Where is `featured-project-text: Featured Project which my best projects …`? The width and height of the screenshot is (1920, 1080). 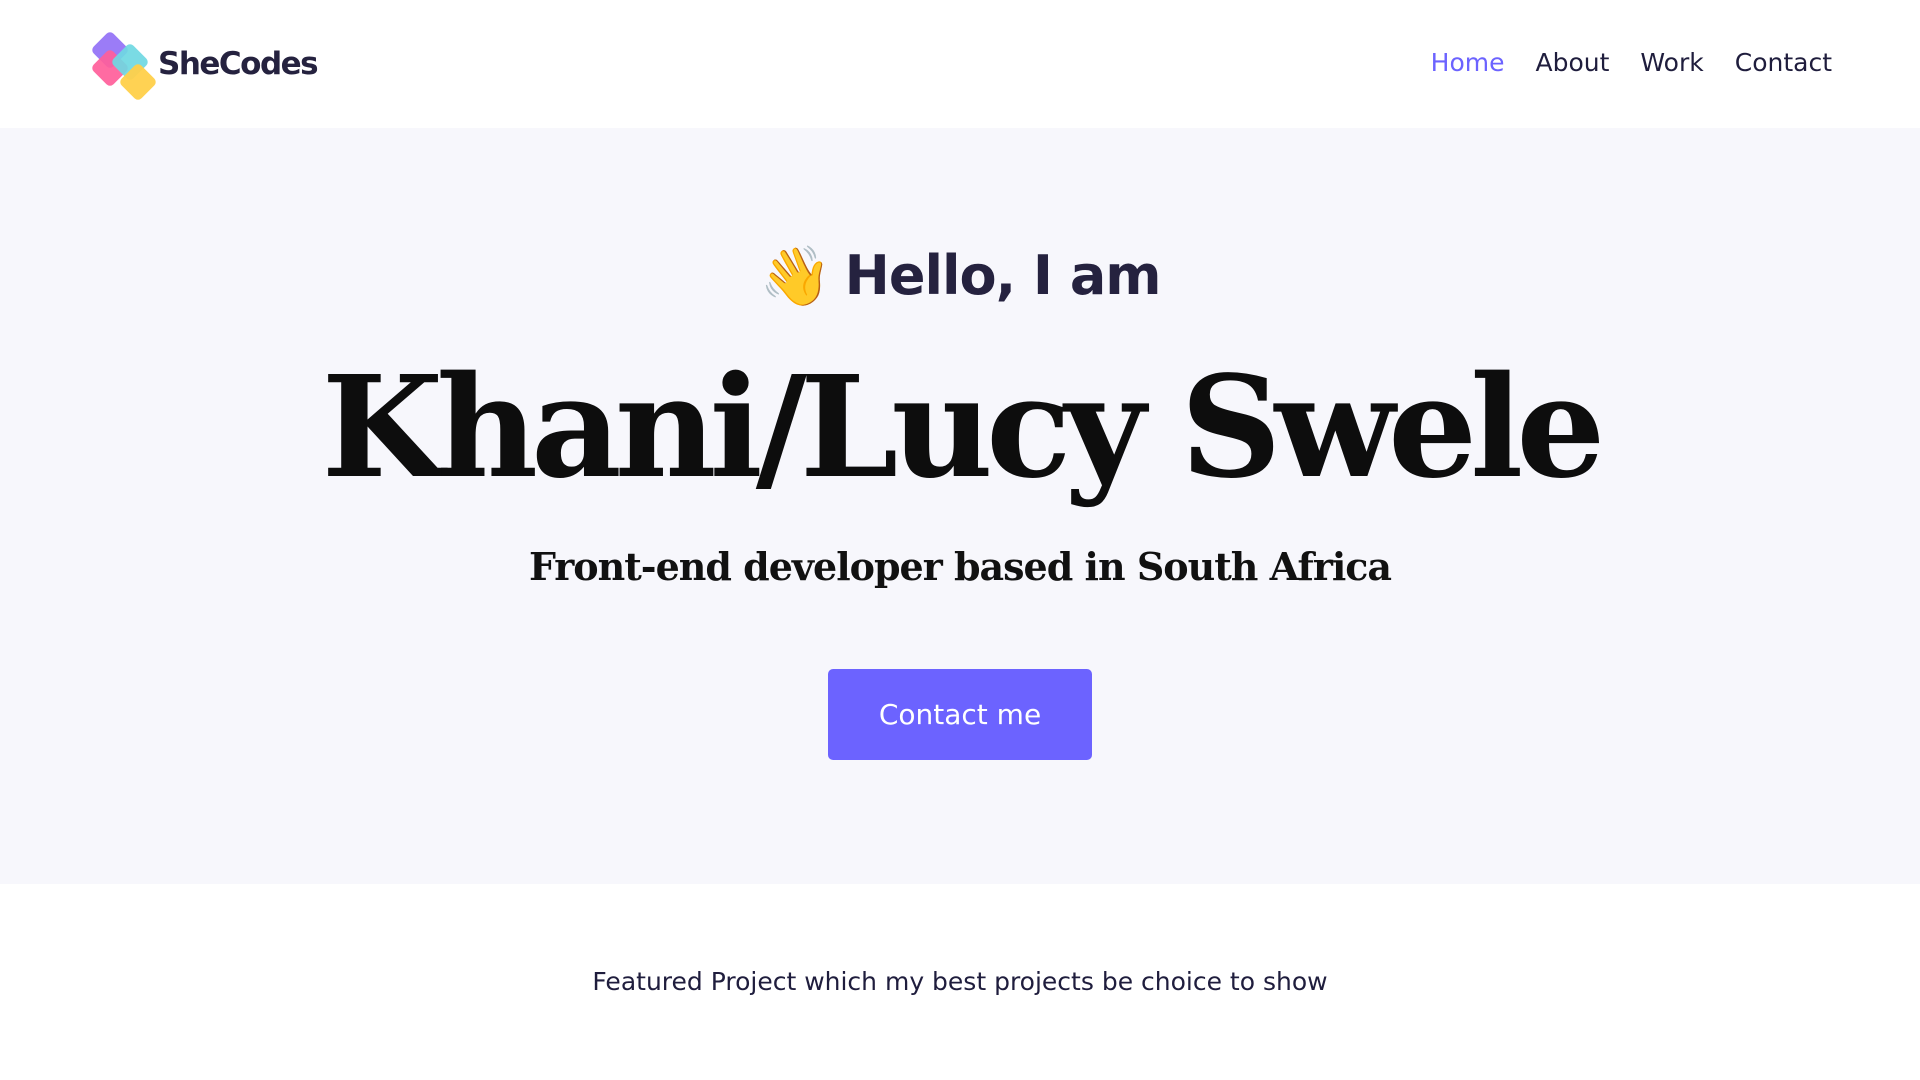
featured-project-text: Featured Project which my best projects … is located at coordinates (960, 981).